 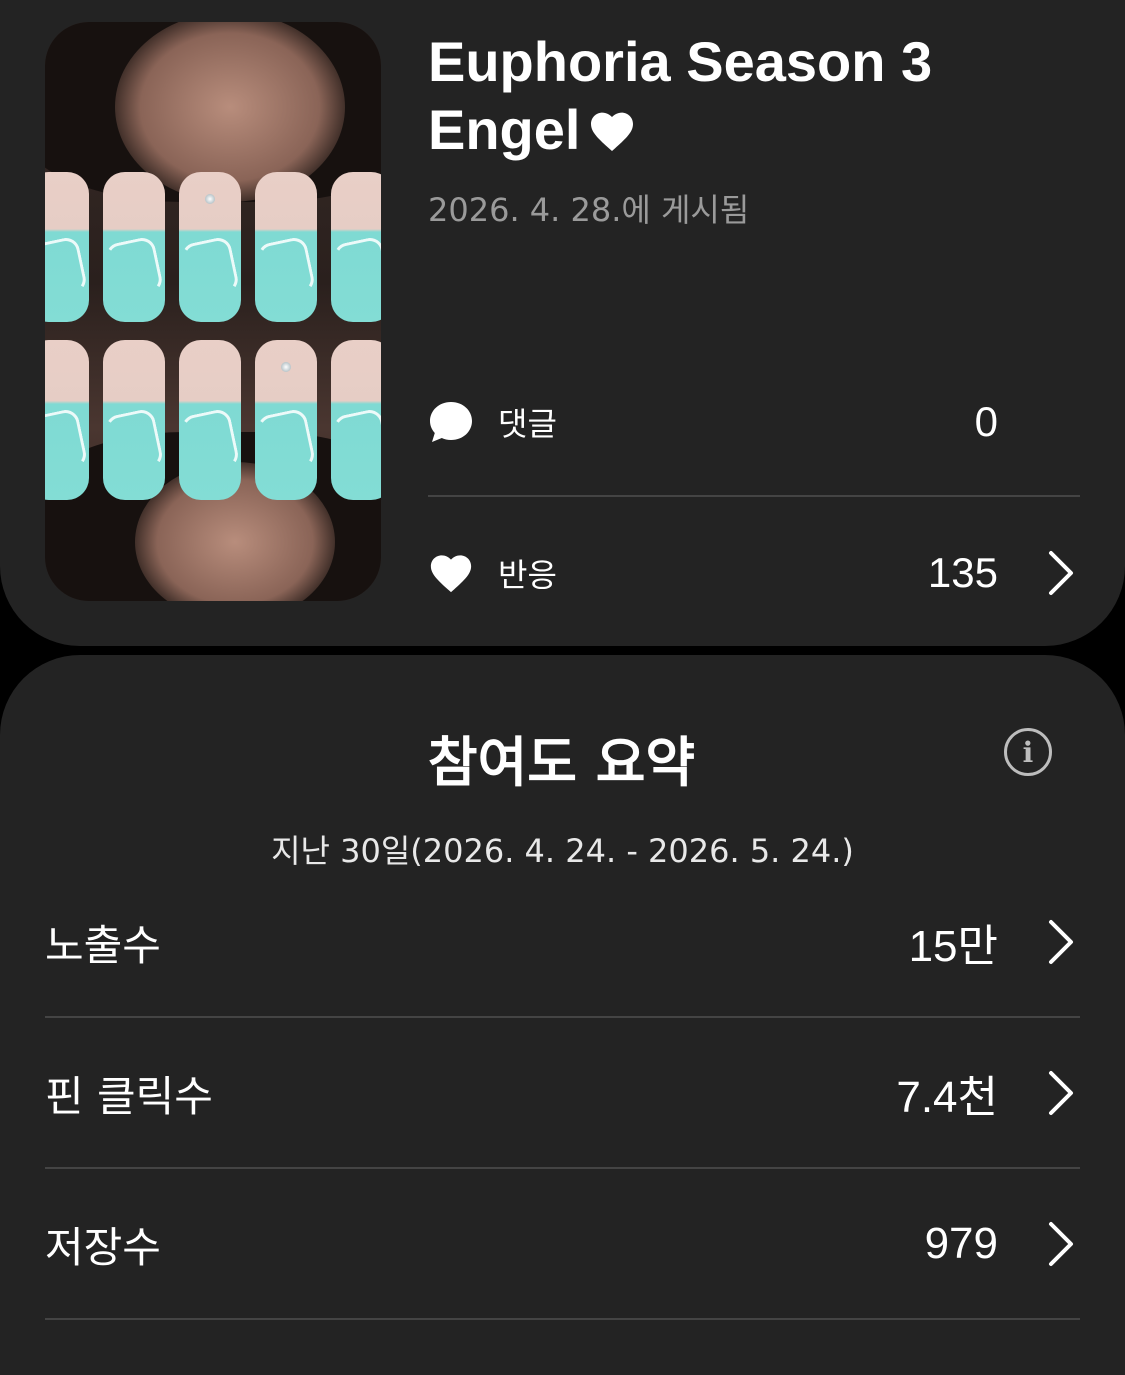 I want to click on comment-bubble-icon, so click(x=451, y=422).